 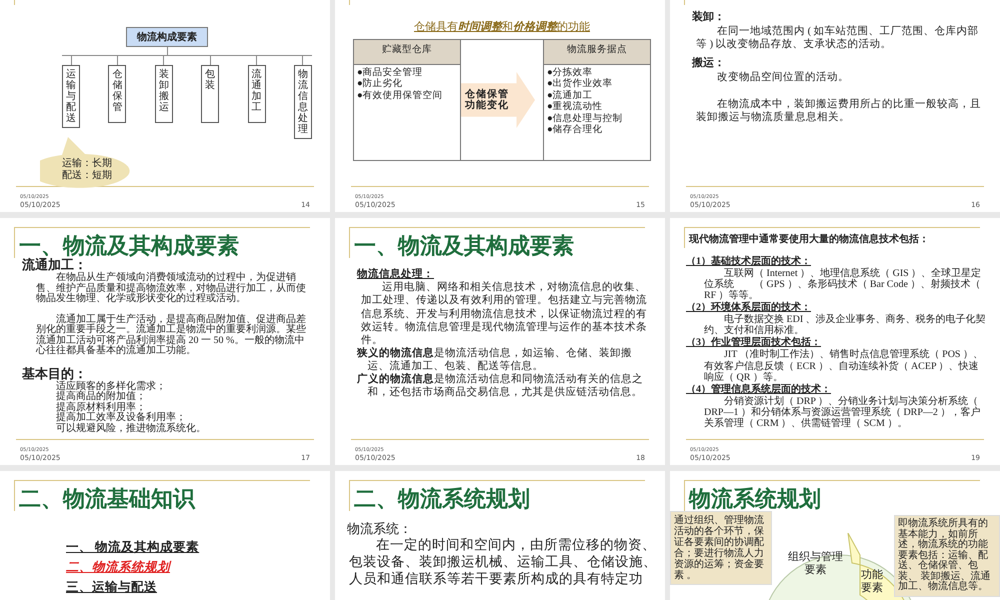 I want to click on section-heading: （1）基础技术层面的技术：, so click(x=749, y=261).